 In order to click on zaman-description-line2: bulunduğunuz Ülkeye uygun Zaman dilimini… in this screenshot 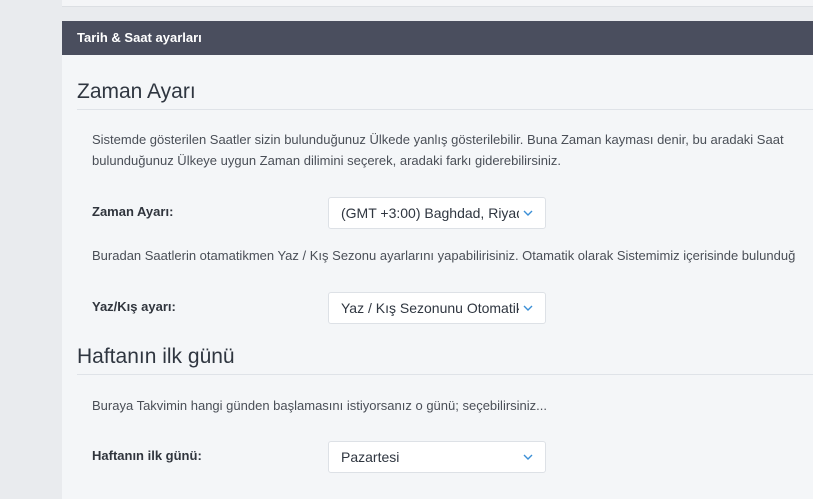, I will do `click(326, 160)`.